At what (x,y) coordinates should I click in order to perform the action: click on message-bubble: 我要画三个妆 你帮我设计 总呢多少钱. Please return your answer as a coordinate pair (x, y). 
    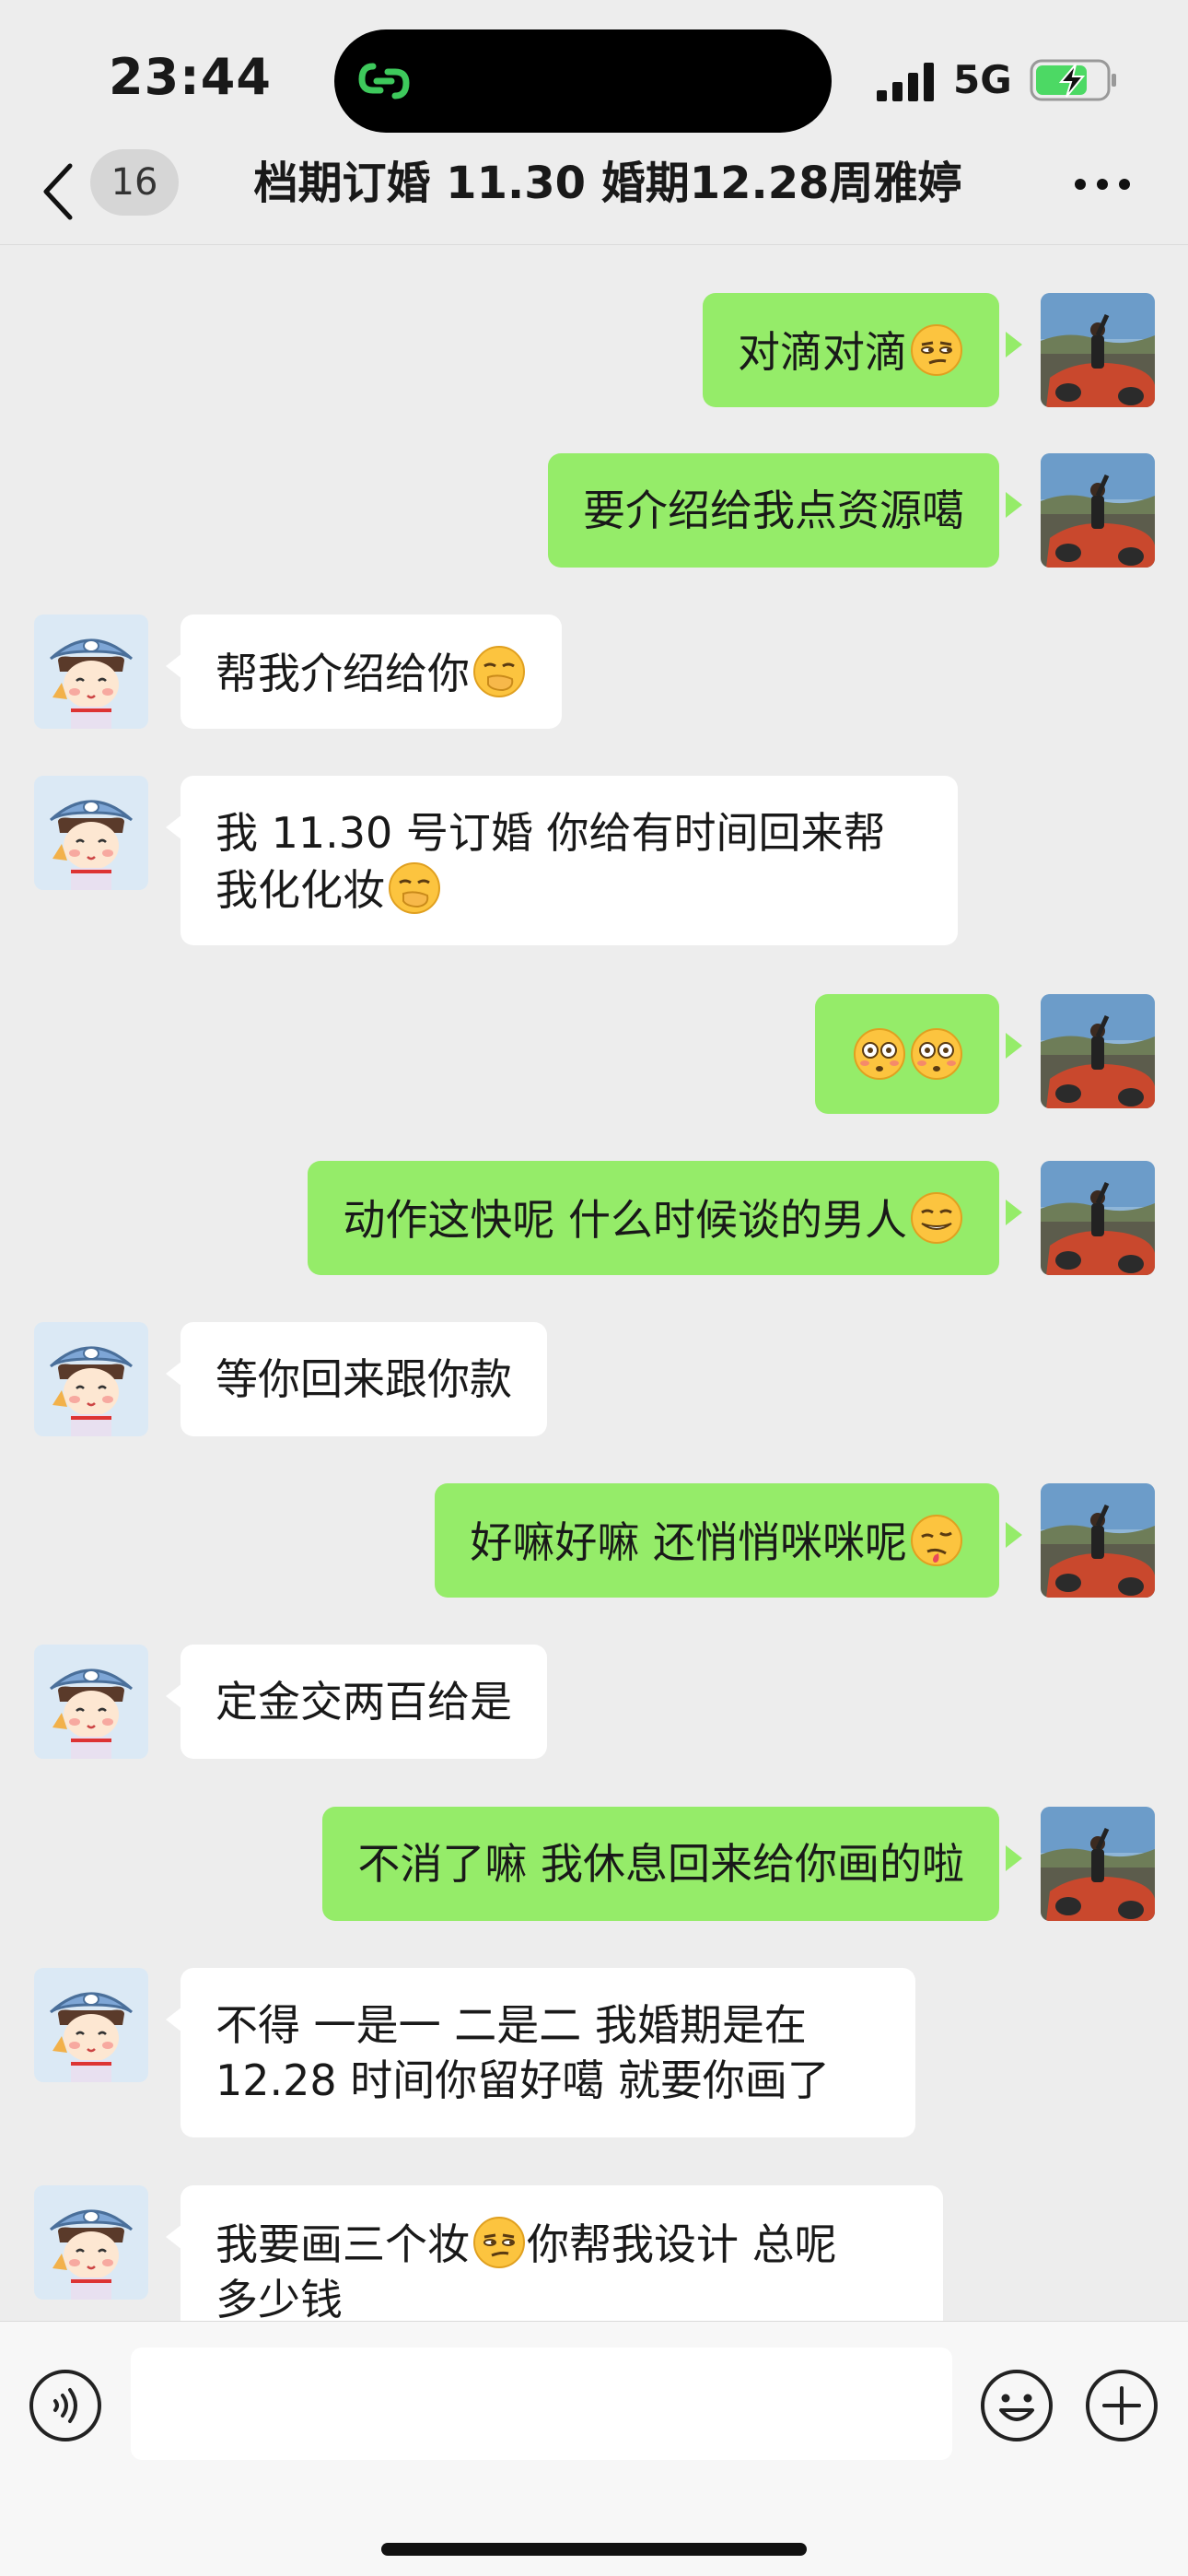
    Looking at the image, I should click on (562, 2253).